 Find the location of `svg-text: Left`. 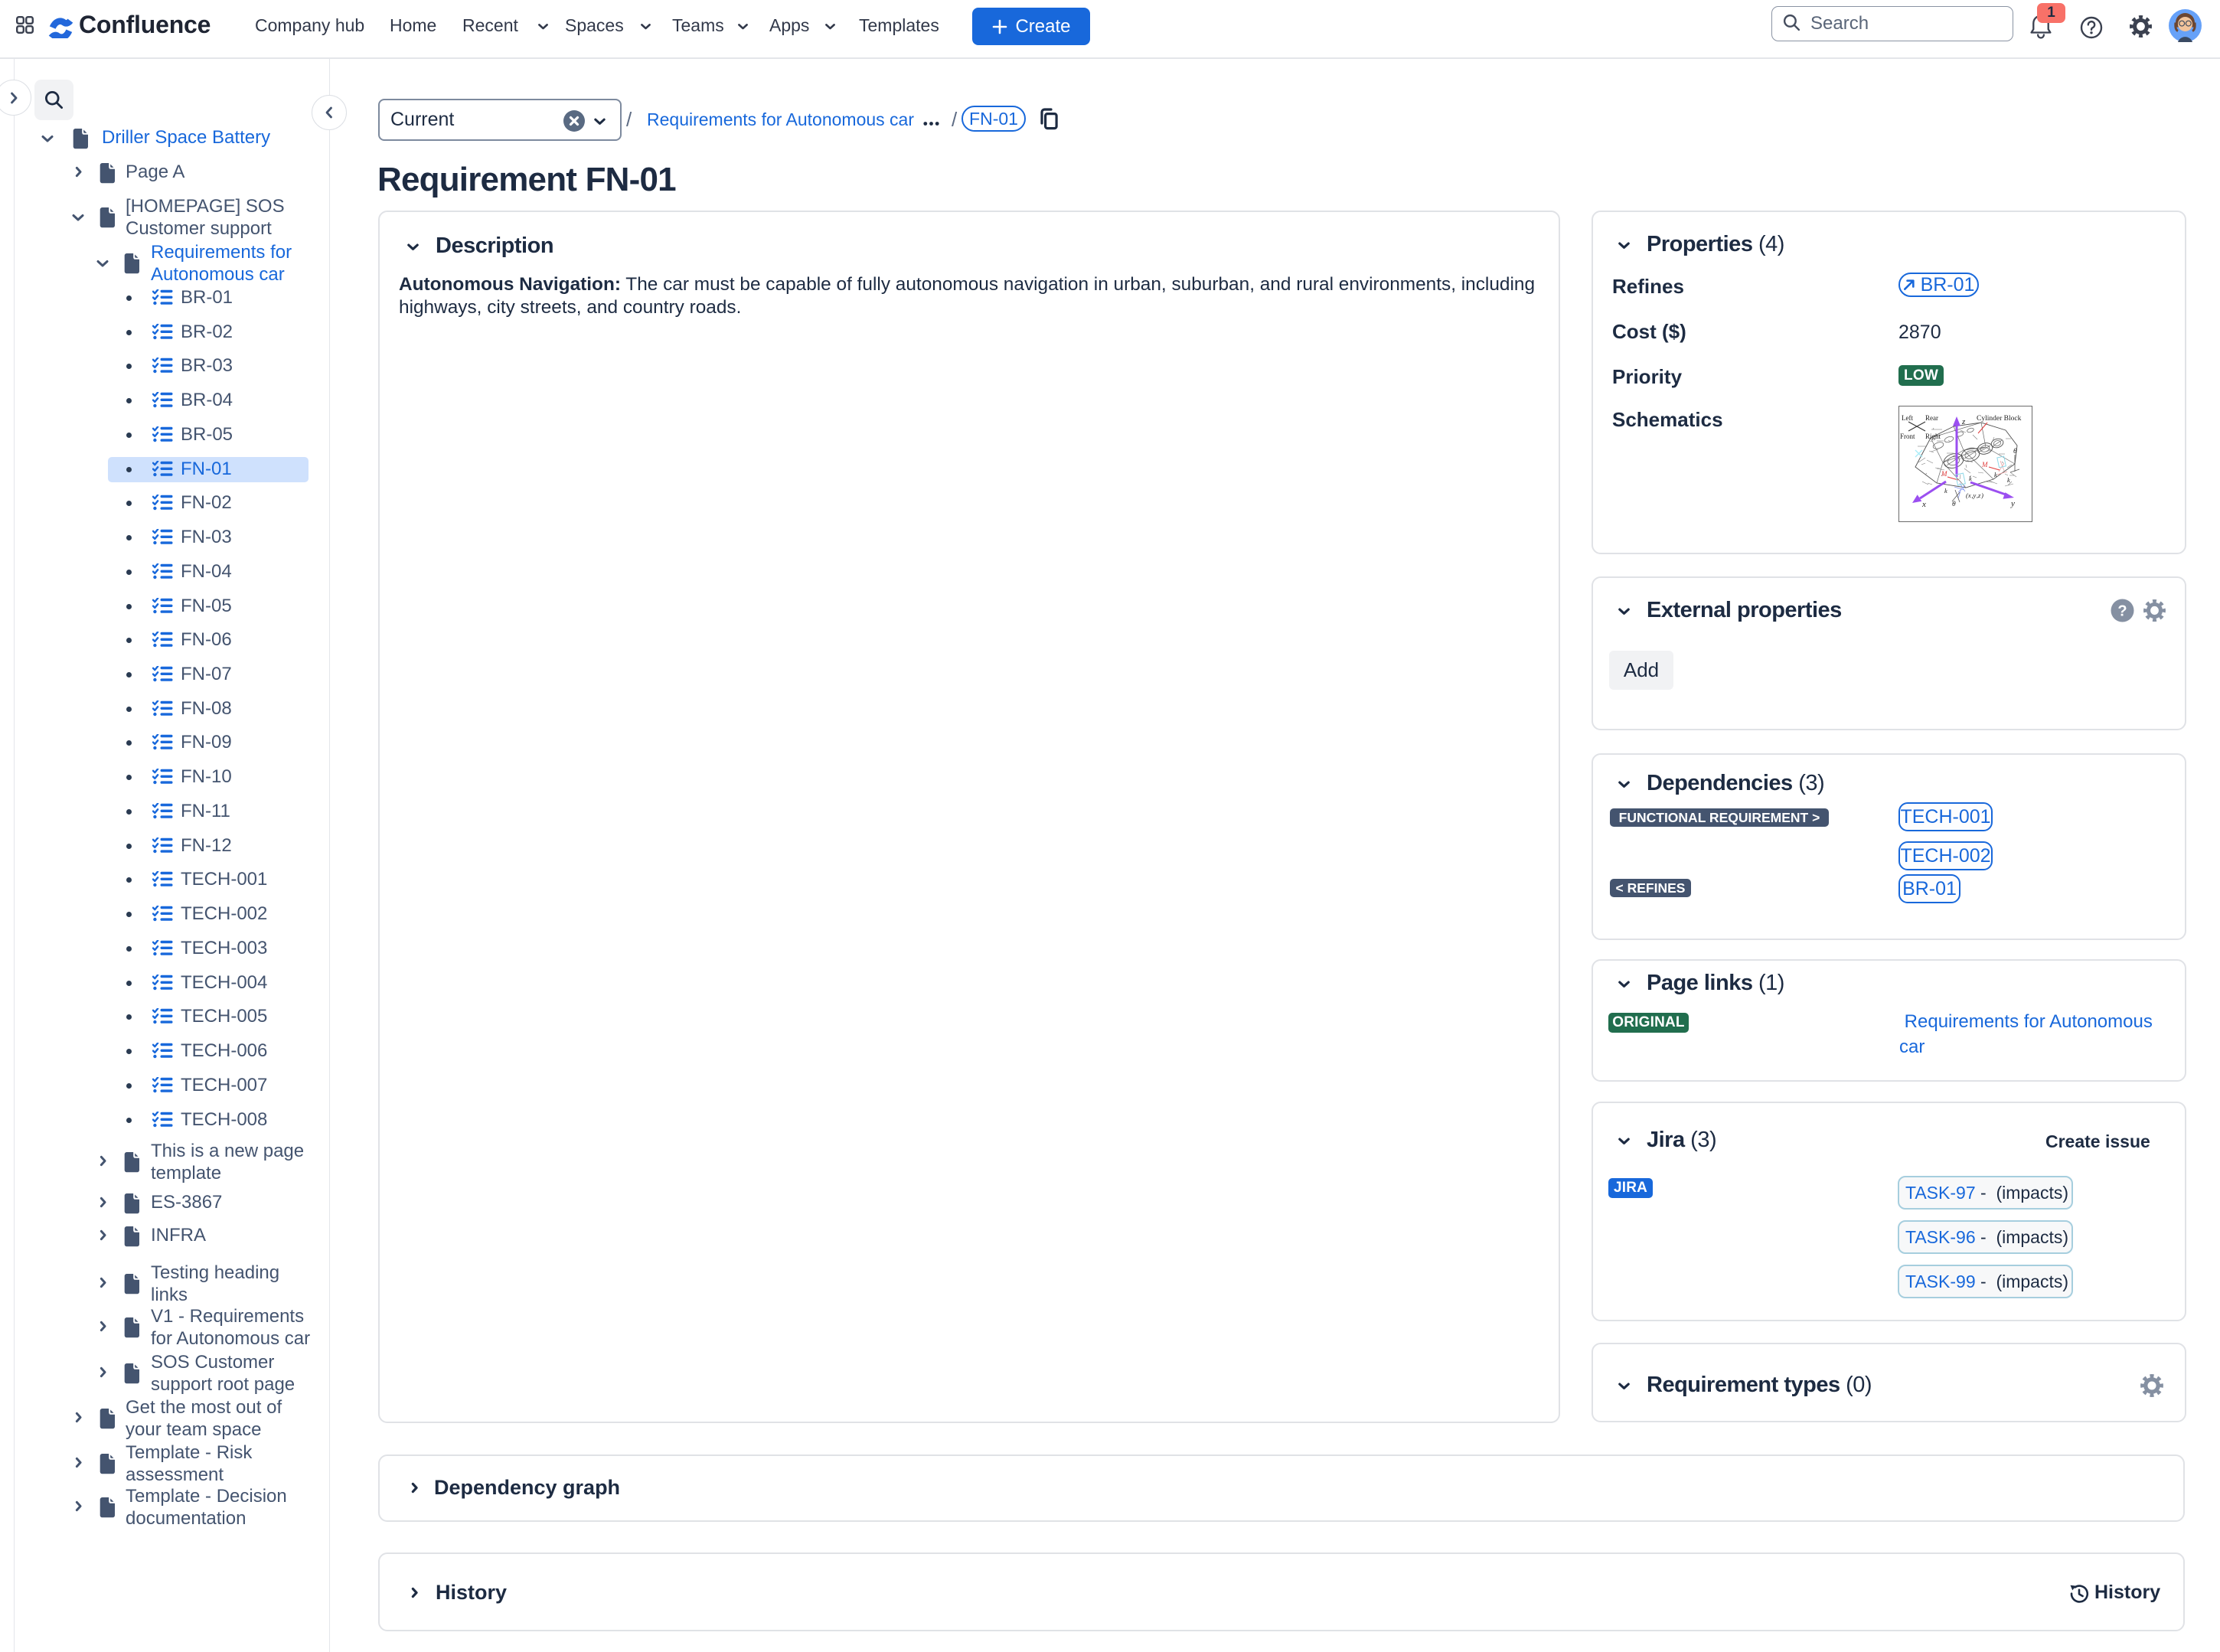

svg-text: Left is located at coordinates (1907, 418).